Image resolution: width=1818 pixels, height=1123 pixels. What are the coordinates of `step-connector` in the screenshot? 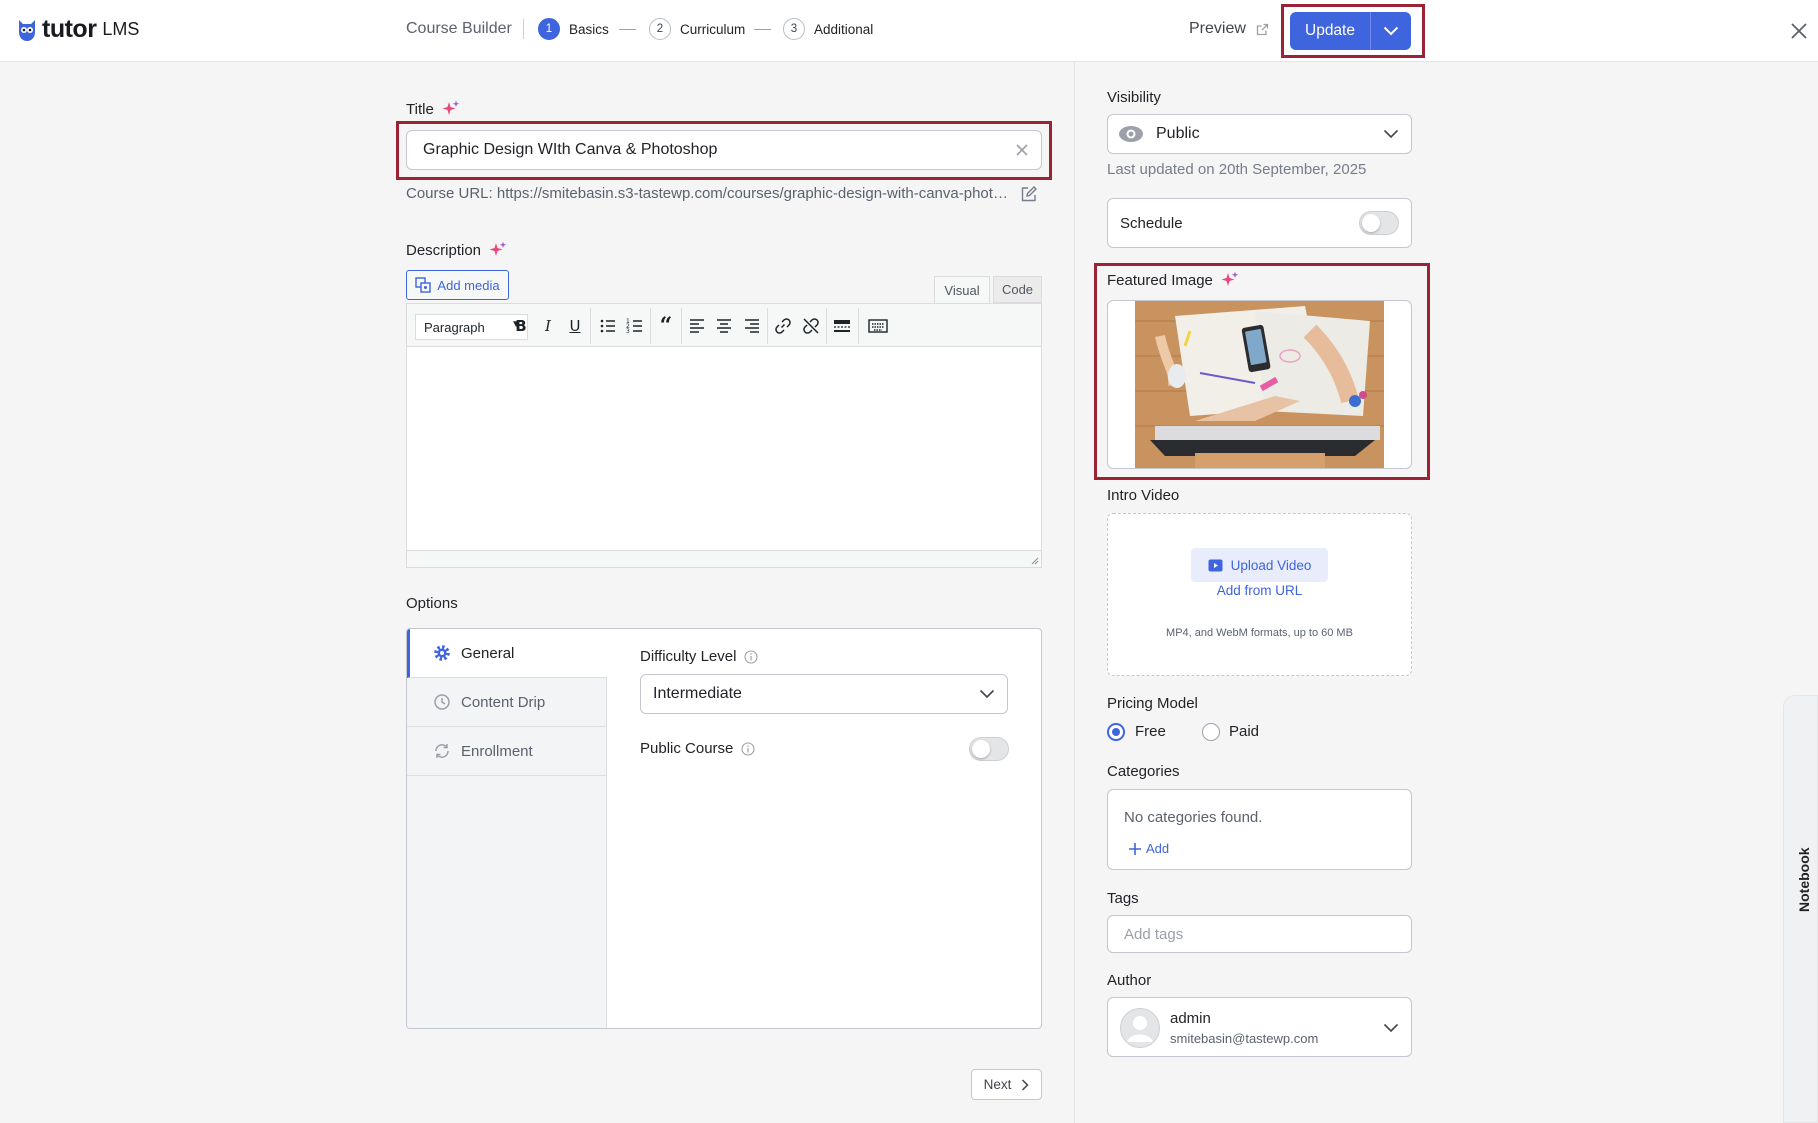 It's located at (762, 29).